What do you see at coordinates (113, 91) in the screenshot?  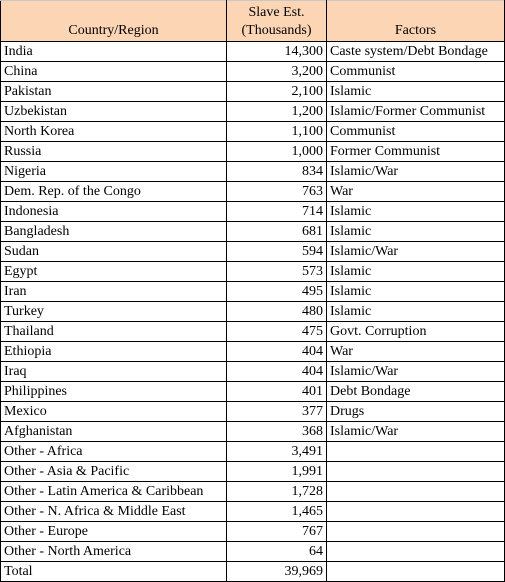 I see `country-cell: Pakistan` at bounding box center [113, 91].